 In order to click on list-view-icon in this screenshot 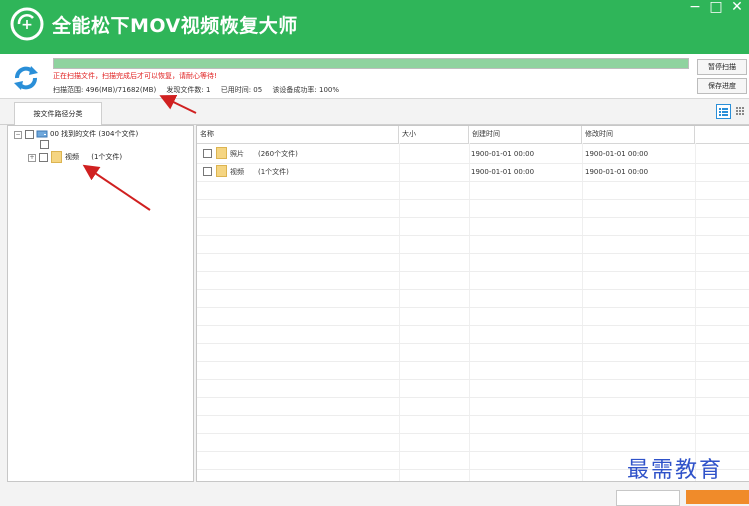, I will do `click(723, 111)`.